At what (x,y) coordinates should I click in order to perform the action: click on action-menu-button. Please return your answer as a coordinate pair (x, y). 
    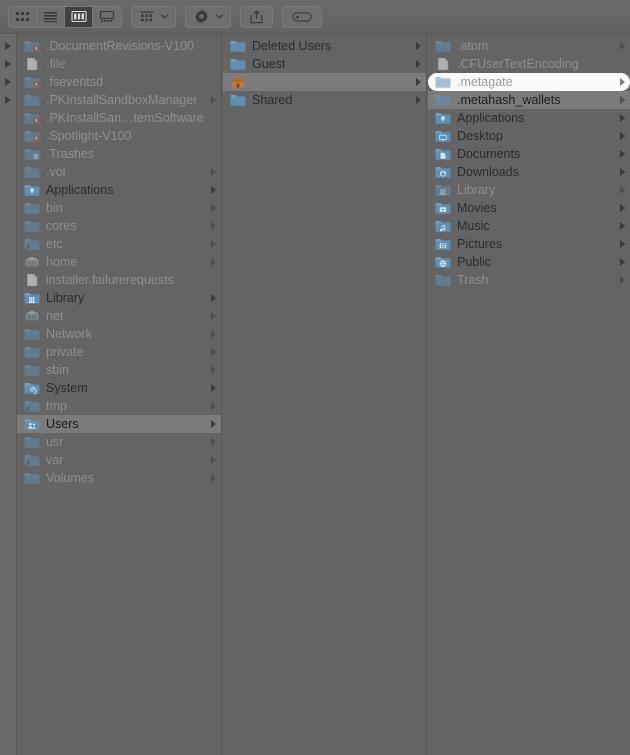
    Looking at the image, I should click on (208, 16).